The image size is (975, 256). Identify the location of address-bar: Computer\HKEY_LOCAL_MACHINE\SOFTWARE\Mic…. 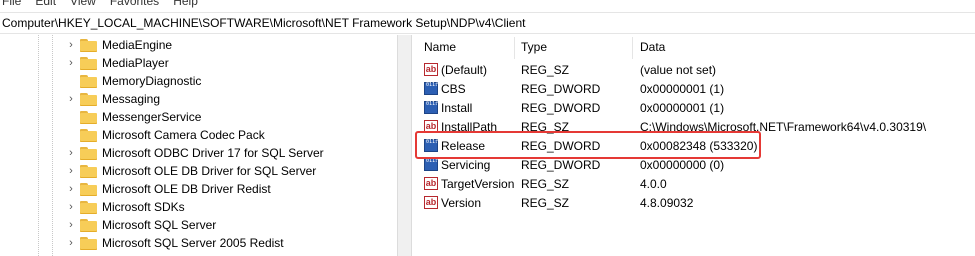
(487, 23).